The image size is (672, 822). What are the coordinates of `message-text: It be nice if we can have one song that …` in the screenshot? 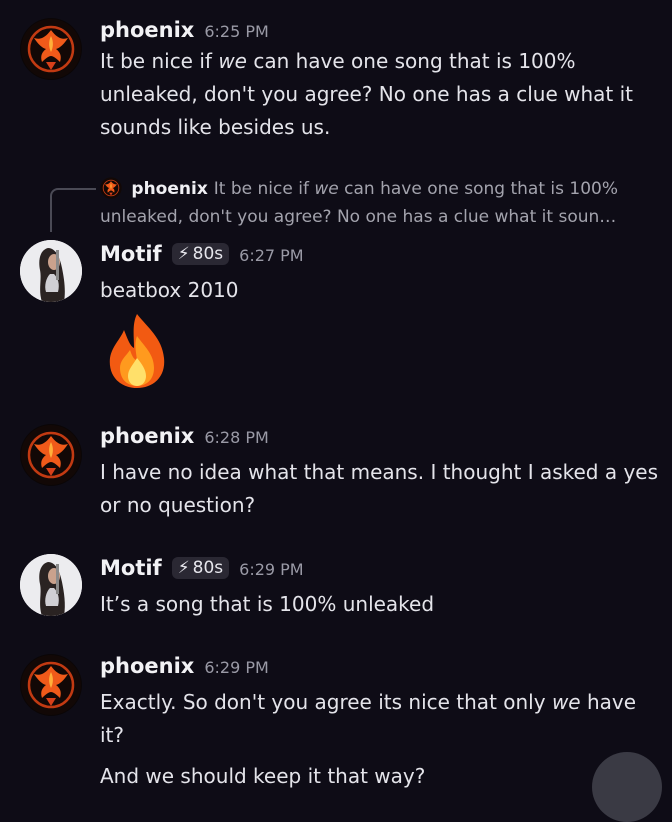 It's located at (367, 94).